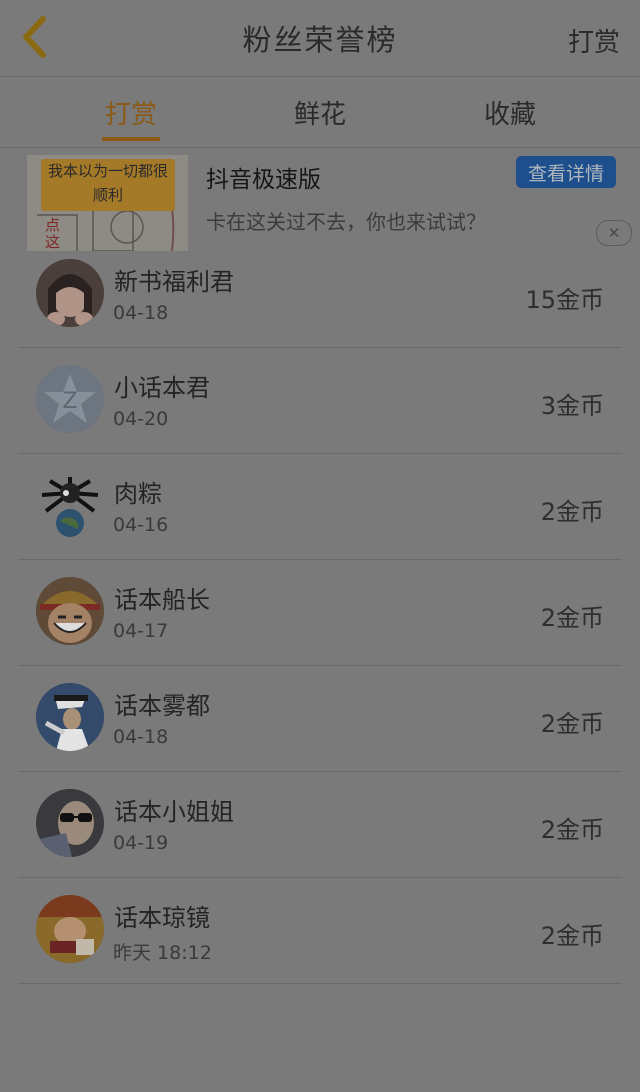 This screenshot has width=640, height=1092. What do you see at coordinates (162, 706) in the screenshot?
I see `fan-name: 话本雾都` at bounding box center [162, 706].